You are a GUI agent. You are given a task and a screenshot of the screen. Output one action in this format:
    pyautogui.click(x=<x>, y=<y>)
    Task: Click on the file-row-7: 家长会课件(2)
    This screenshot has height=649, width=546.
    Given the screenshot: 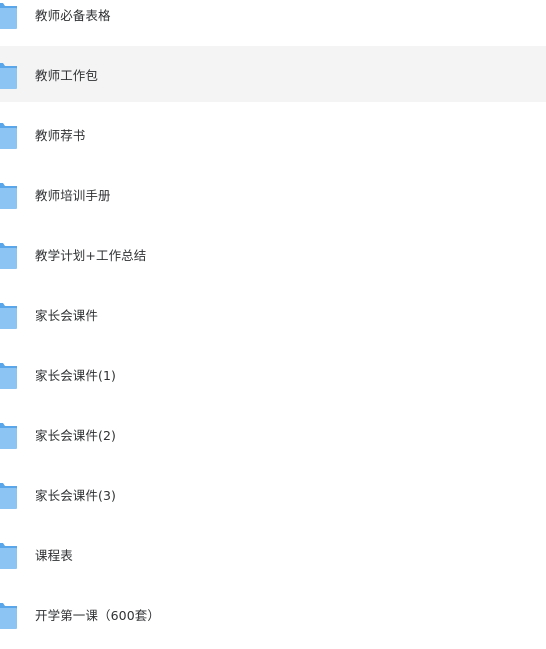 What is the action you would take?
    pyautogui.click(x=273, y=434)
    